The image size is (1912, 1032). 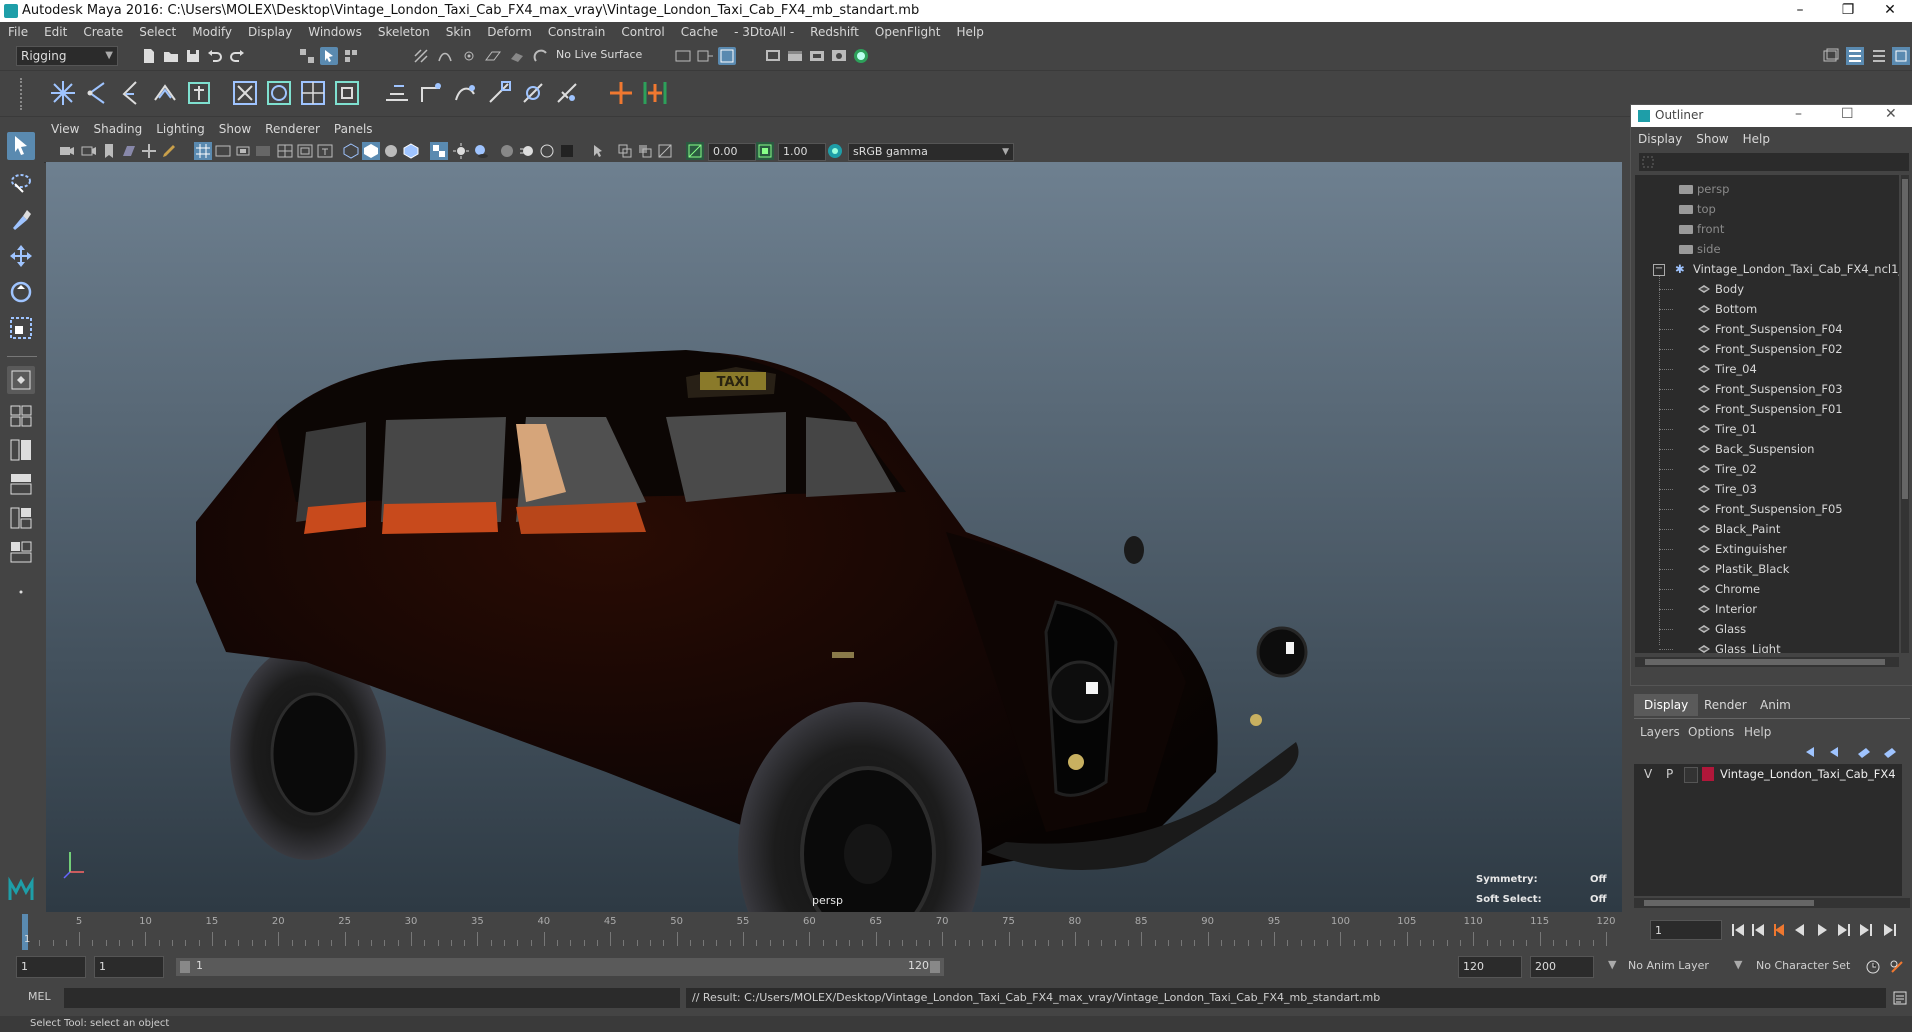 What do you see at coordinates (507, 151) in the screenshot?
I see `screen-space-ao-icon` at bounding box center [507, 151].